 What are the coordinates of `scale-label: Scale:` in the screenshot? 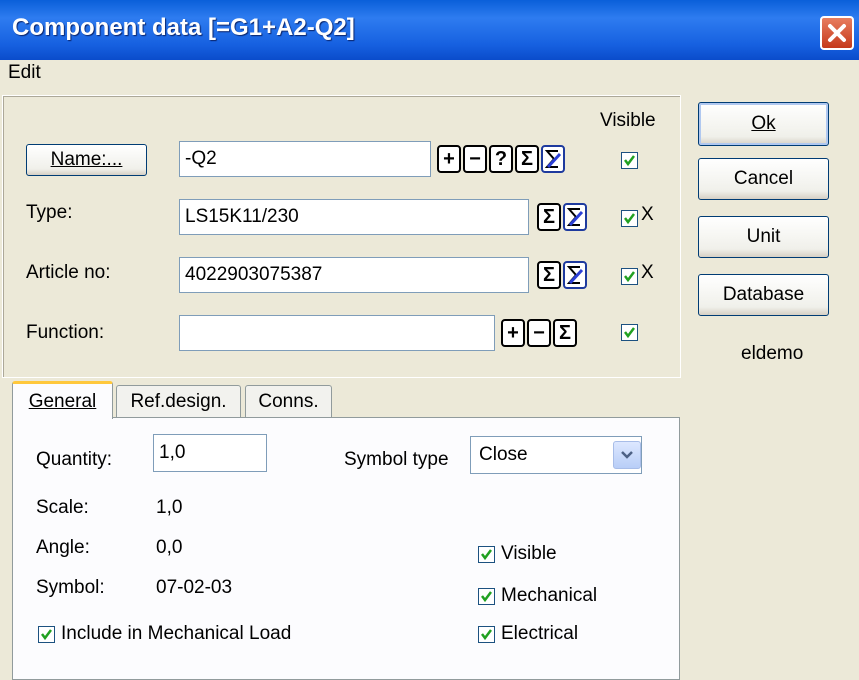 It's located at (62, 507).